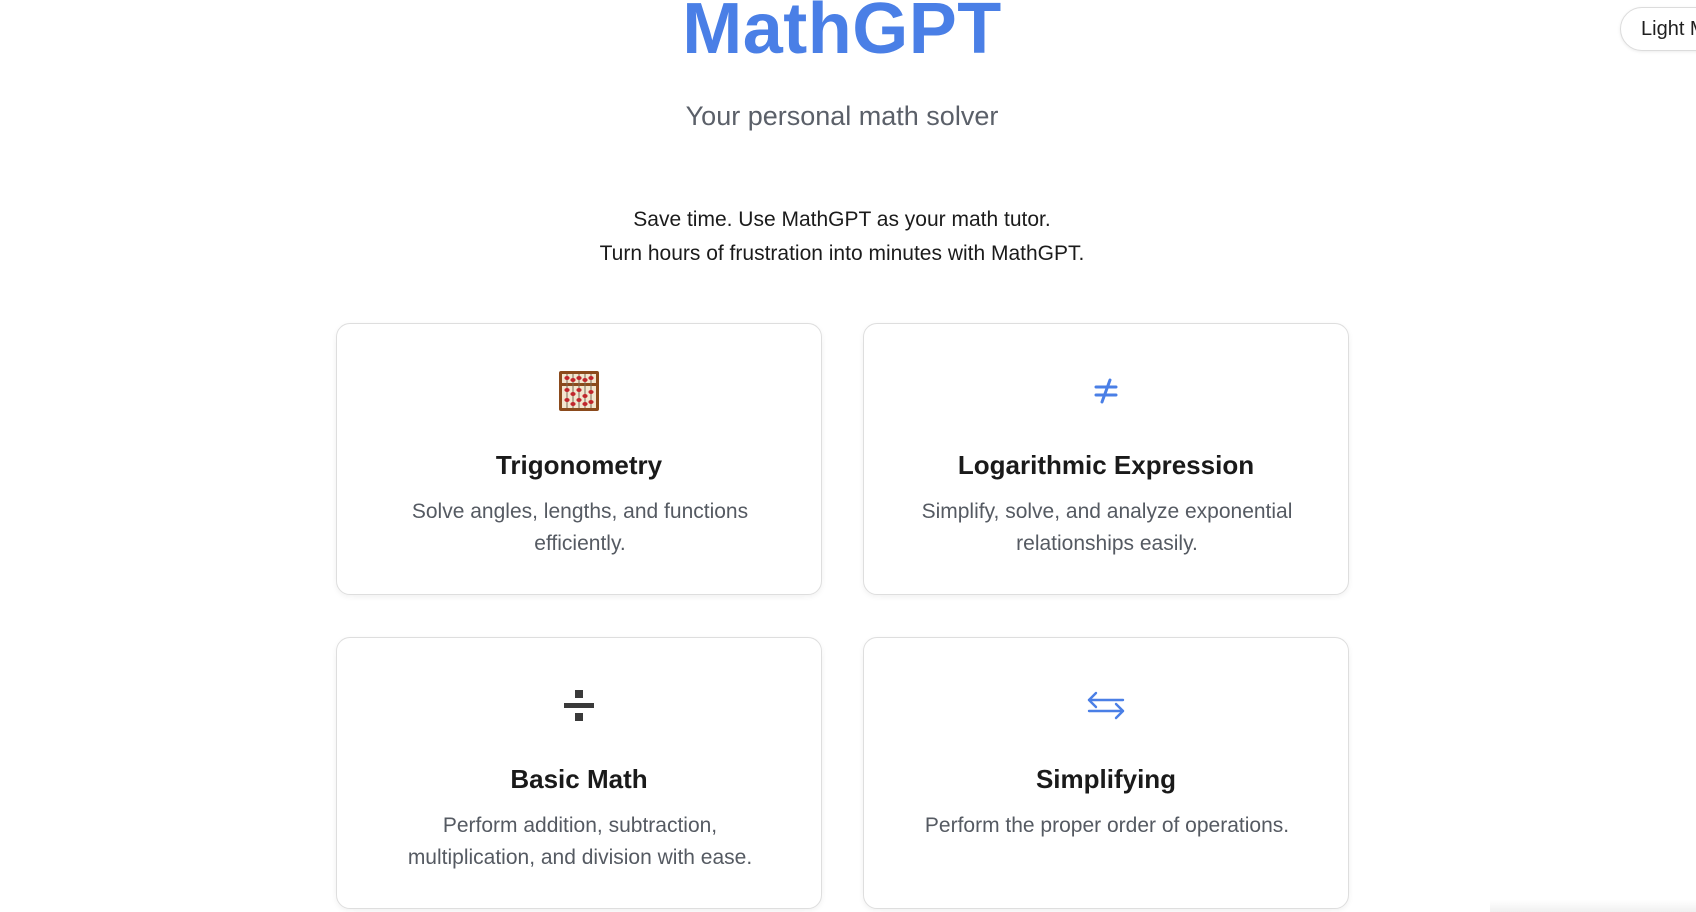 The width and height of the screenshot is (1696, 912). I want to click on abacus-icon, so click(579, 391).